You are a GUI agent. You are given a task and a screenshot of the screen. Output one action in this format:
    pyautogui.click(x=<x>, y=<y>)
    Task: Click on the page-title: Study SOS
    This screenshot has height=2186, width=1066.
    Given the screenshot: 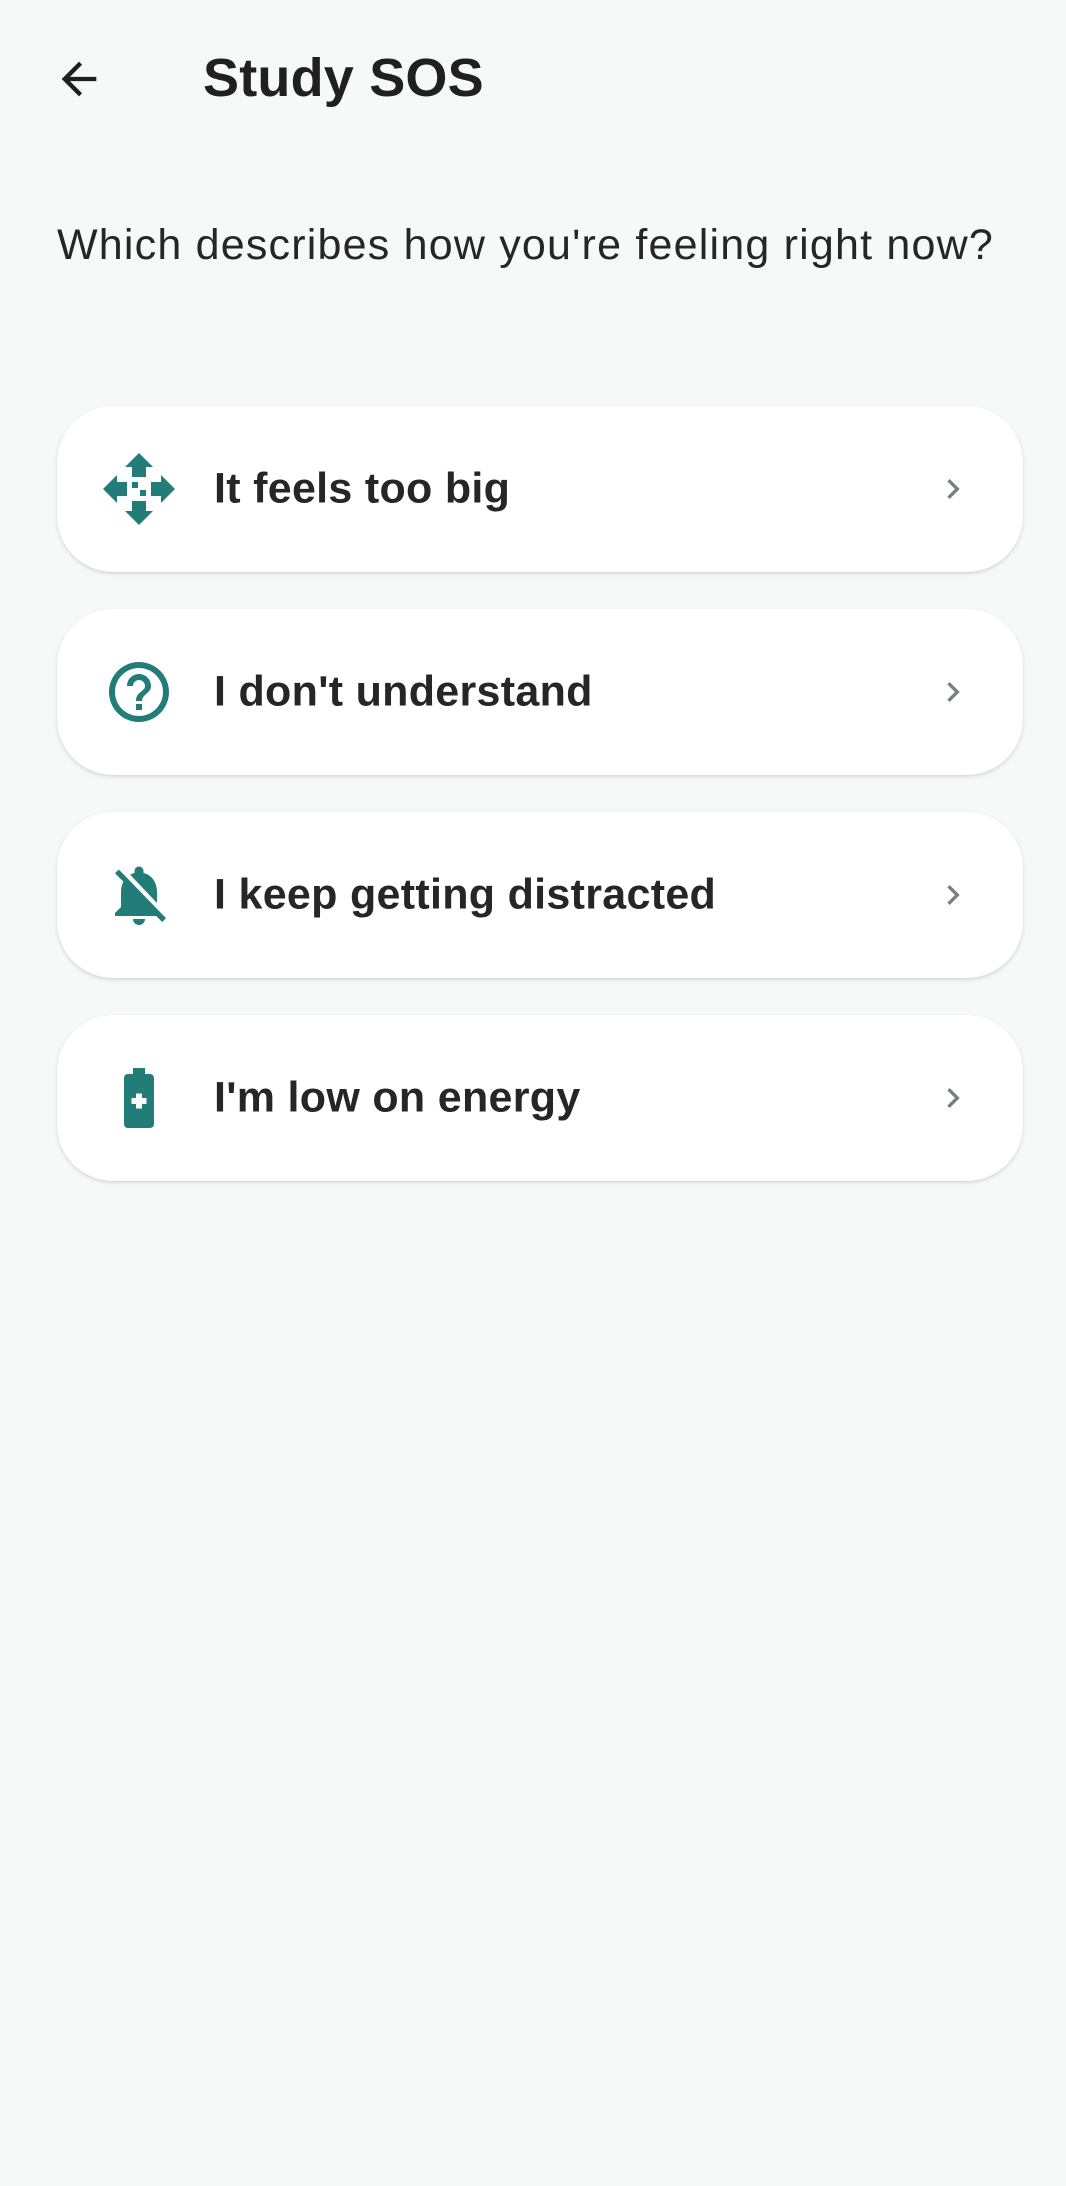 What is the action you would take?
    pyautogui.click(x=343, y=78)
    